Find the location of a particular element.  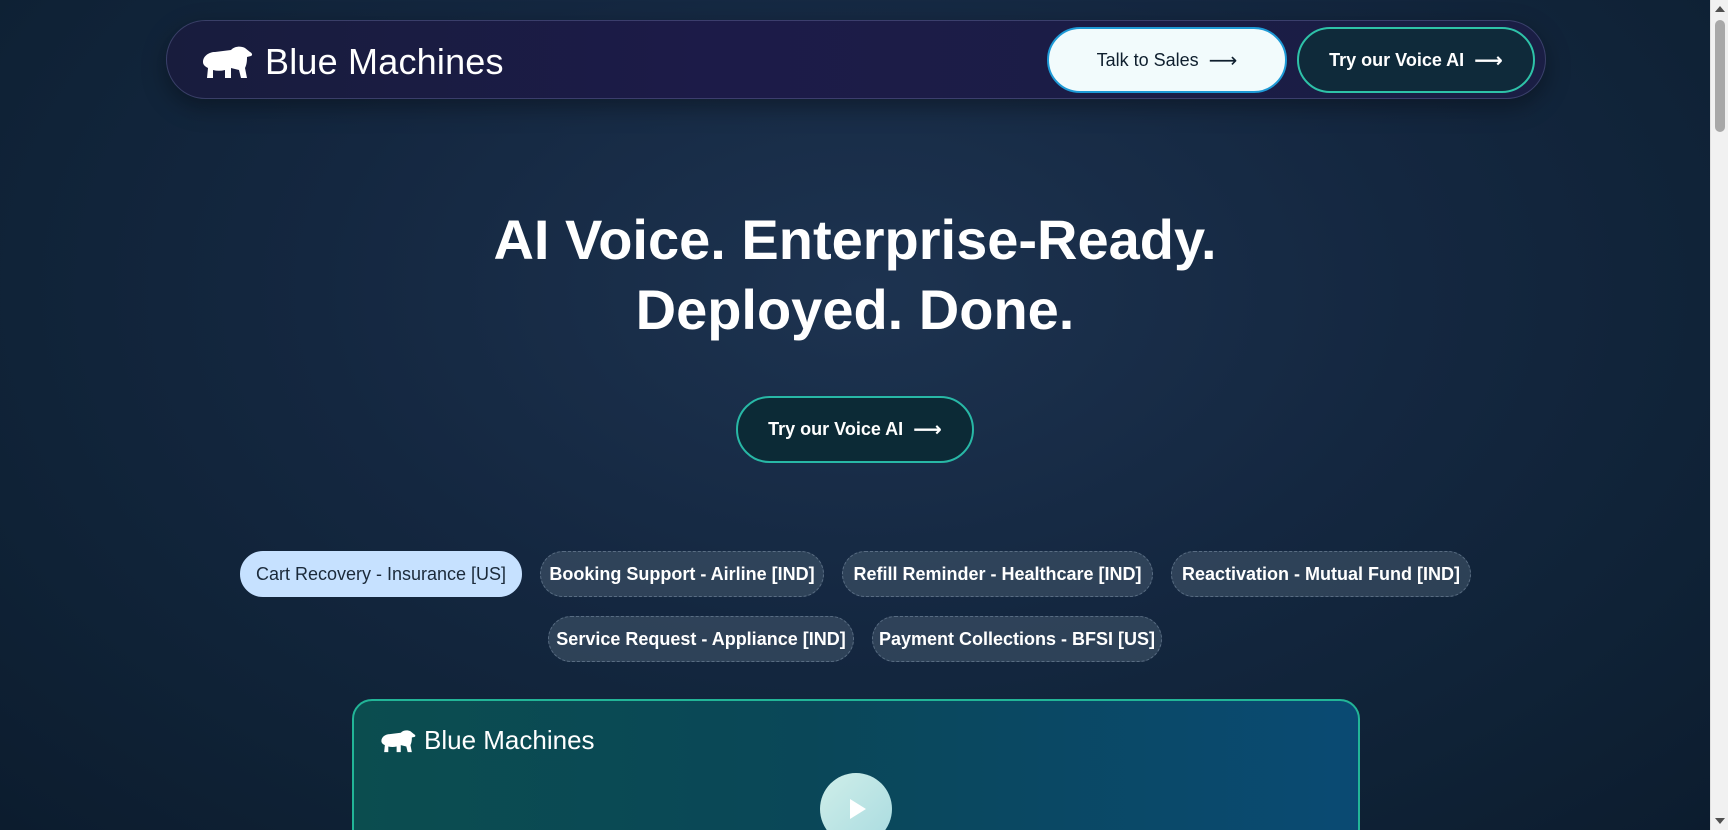

scrollbar-thumb is located at coordinates (1720, 76).